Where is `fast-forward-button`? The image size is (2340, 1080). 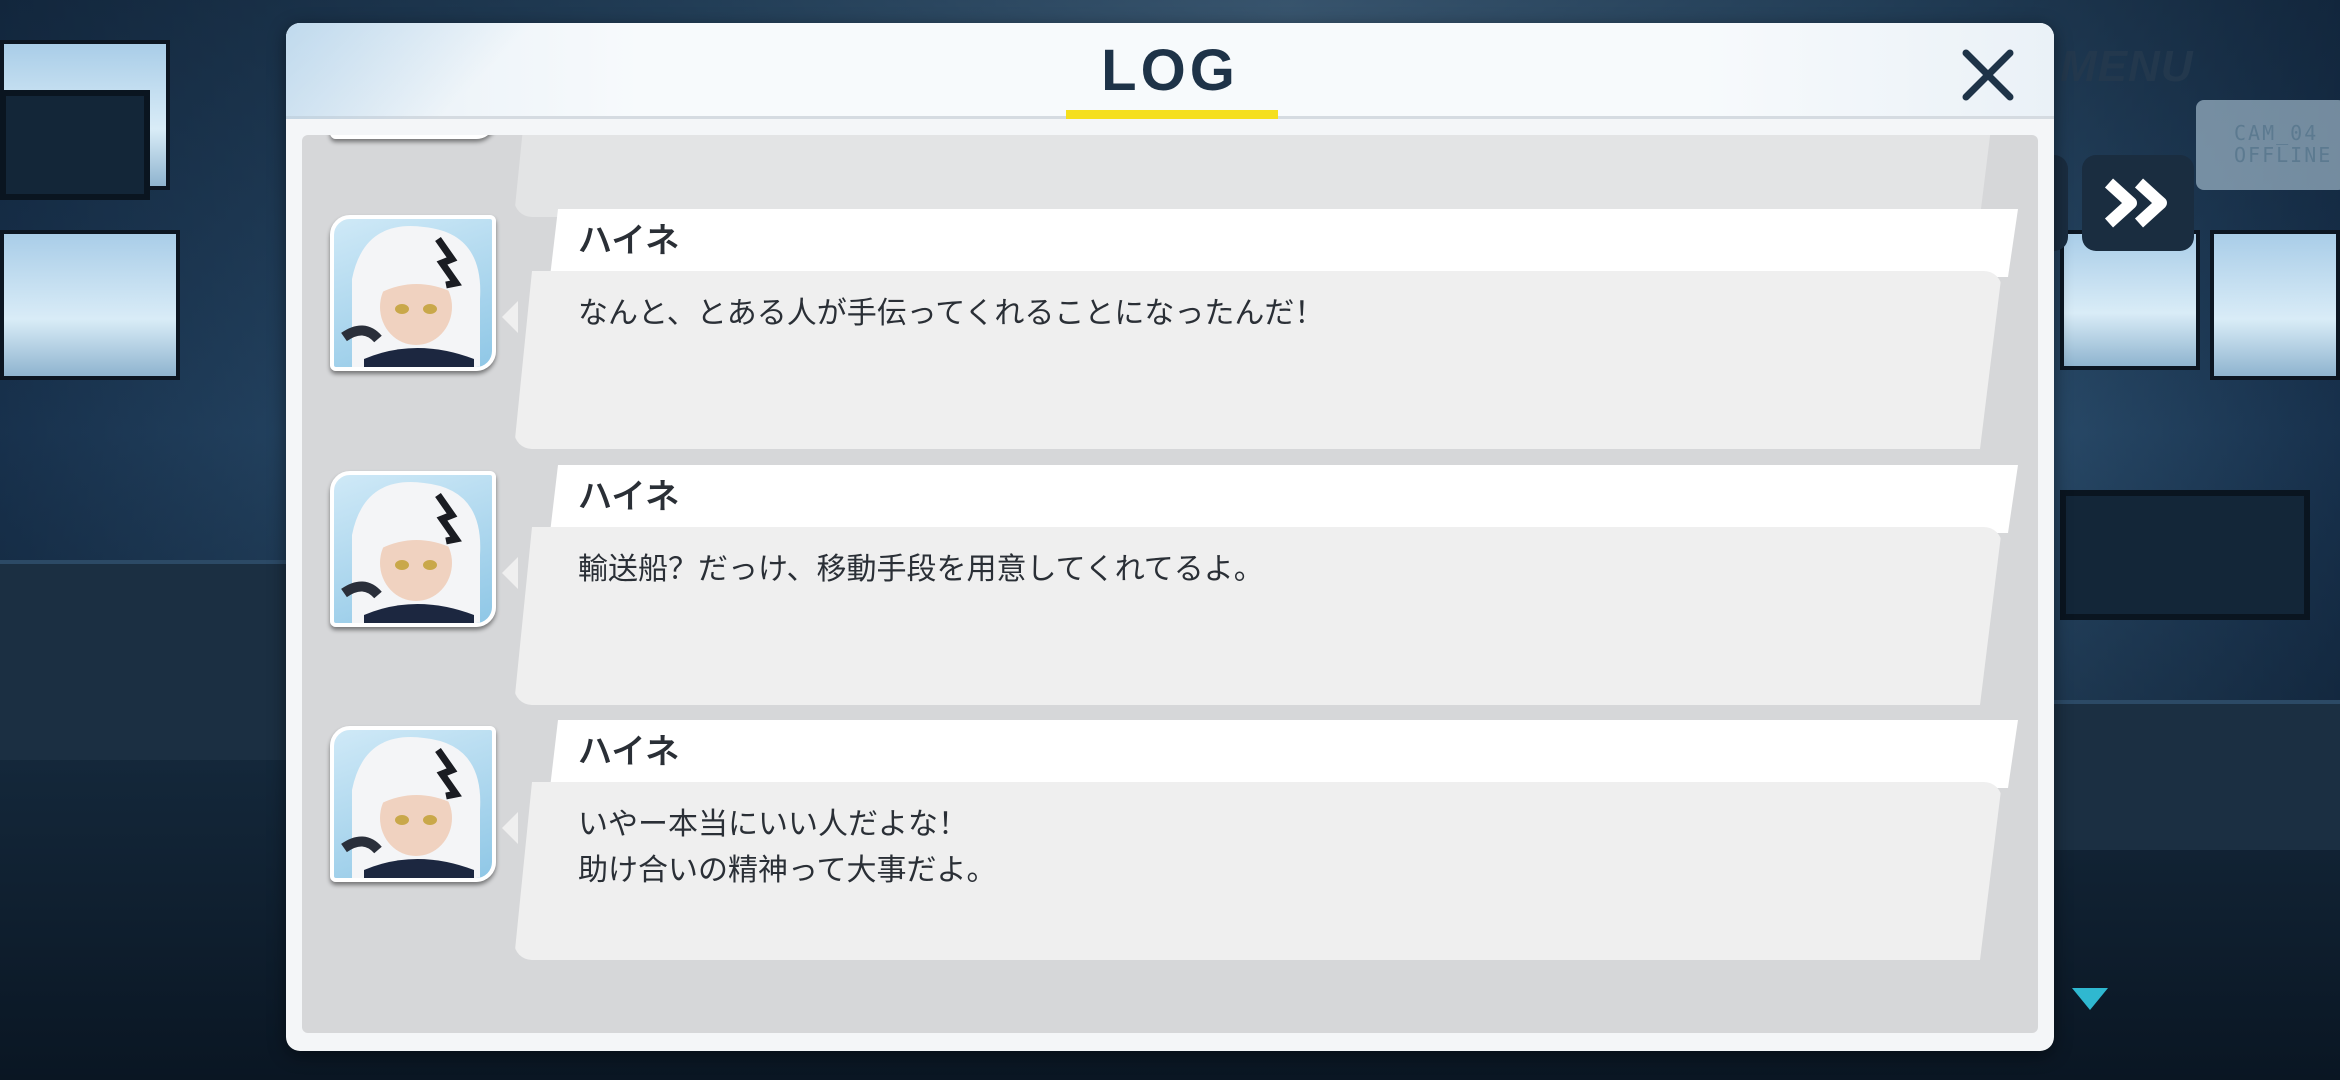 fast-forward-button is located at coordinates (2138, 203).